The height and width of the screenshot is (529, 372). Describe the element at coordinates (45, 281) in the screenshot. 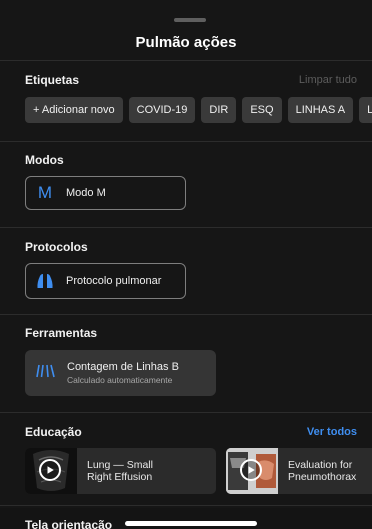

I see `lung-icon` at that location.